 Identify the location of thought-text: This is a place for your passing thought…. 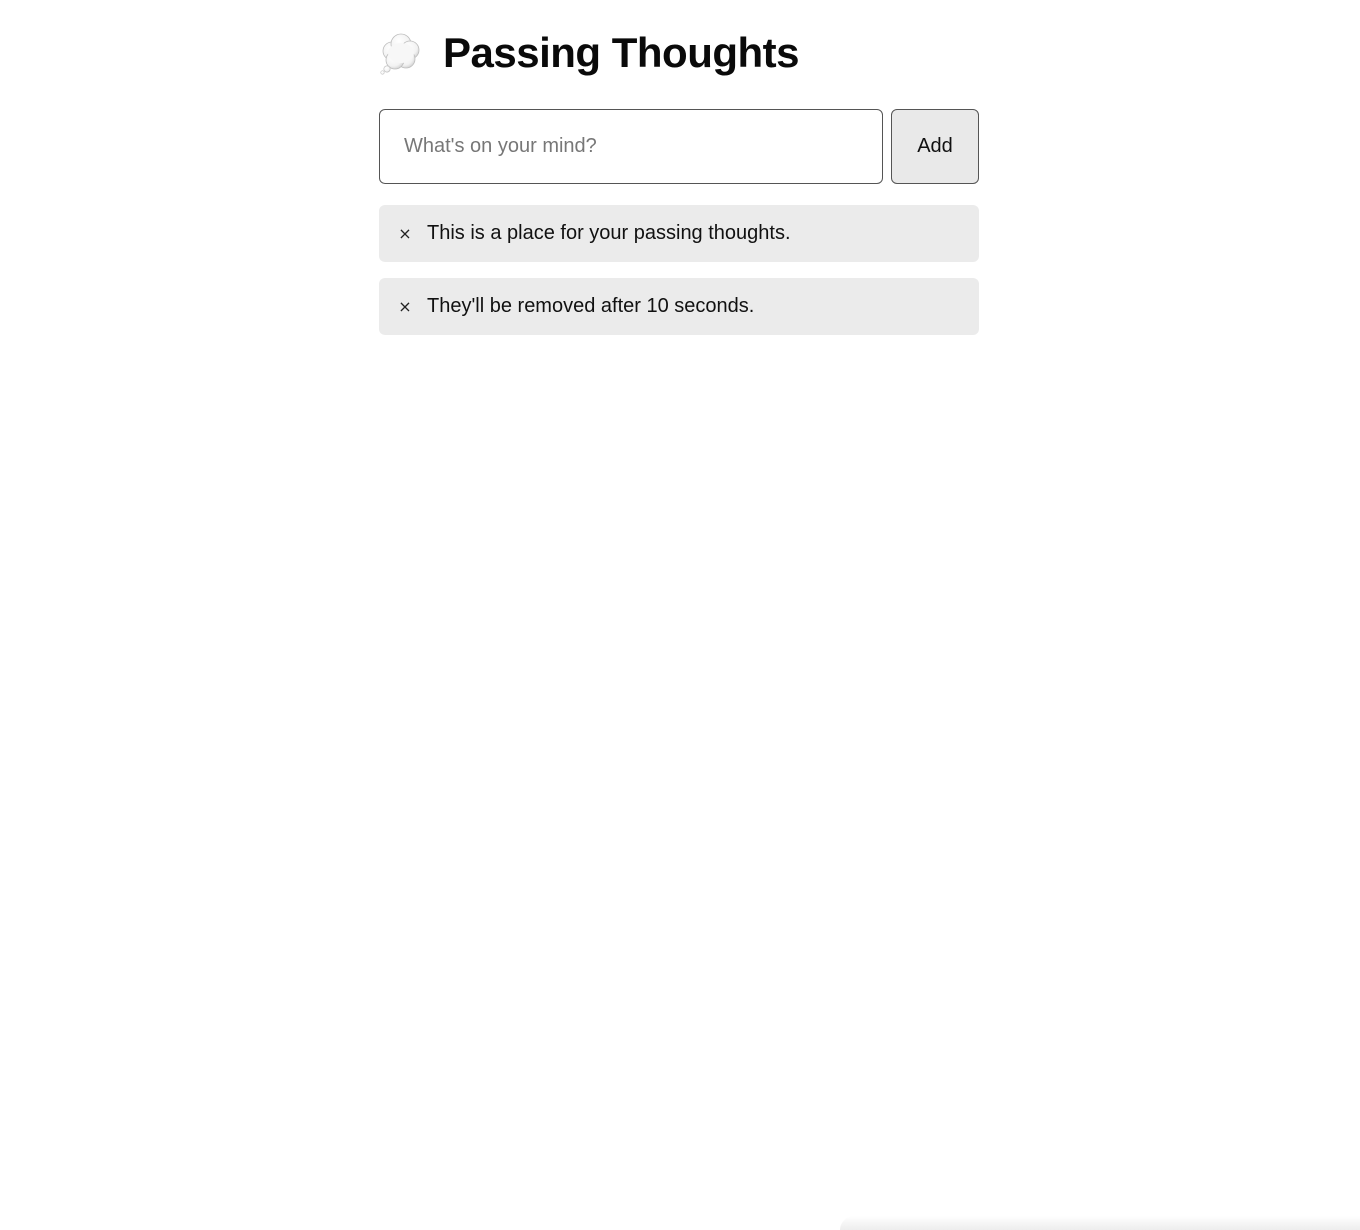
(609, 233).